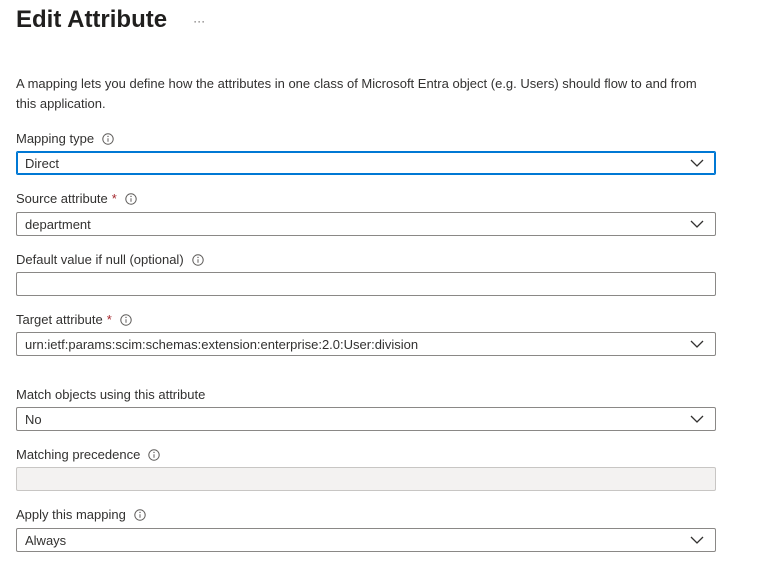 The height and width of the screenshot is (582, 781). Describe the element at coordinates (55, 138) in the screenshot. I see `mapping-type-label-text: Mapping type` at that location.